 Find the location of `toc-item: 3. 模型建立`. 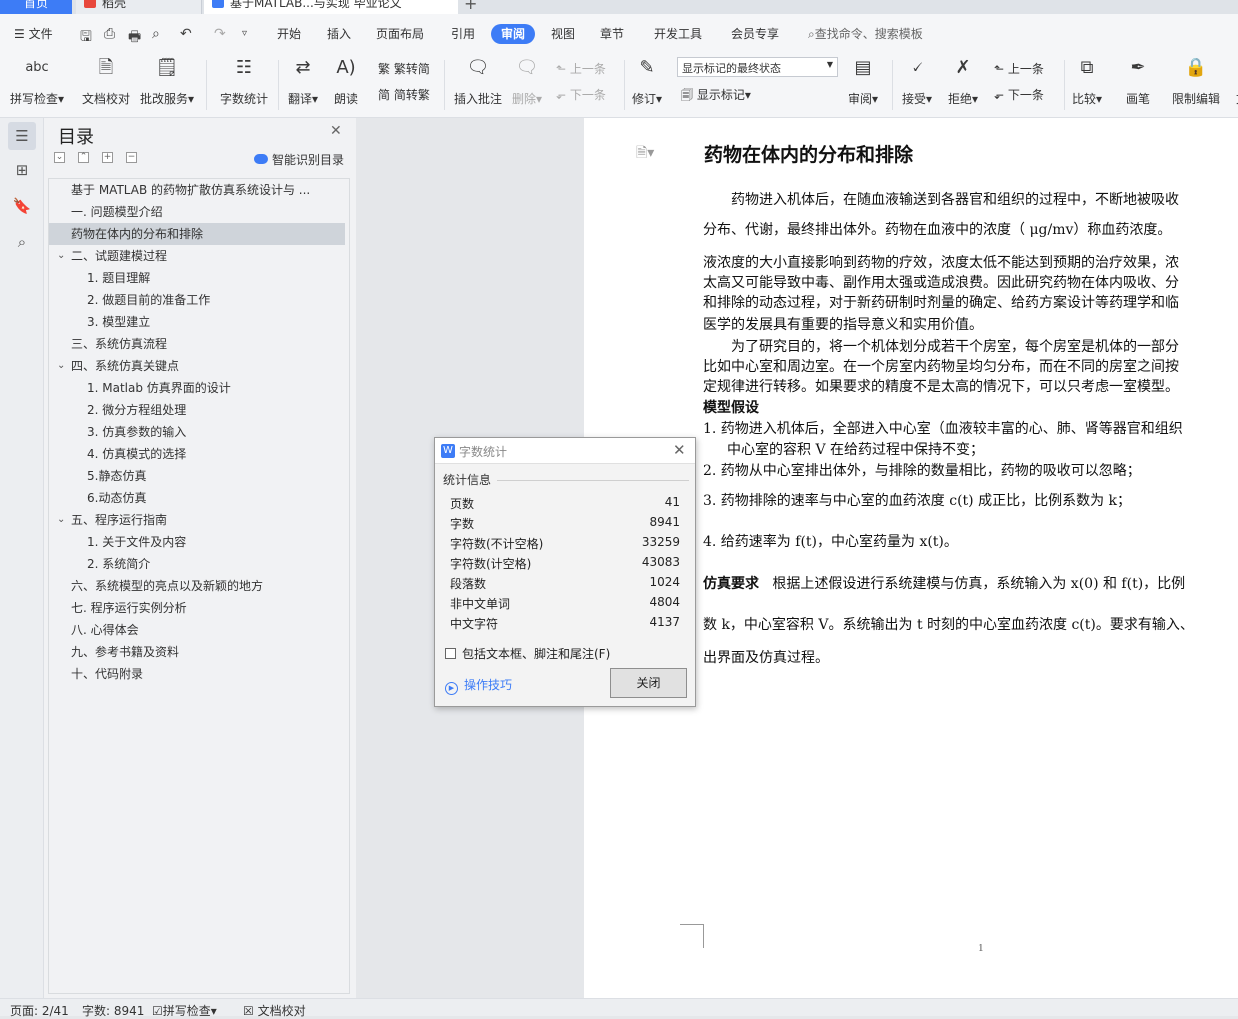

toc-item: 3. 模型建立 is located at coordinates (197, 322).